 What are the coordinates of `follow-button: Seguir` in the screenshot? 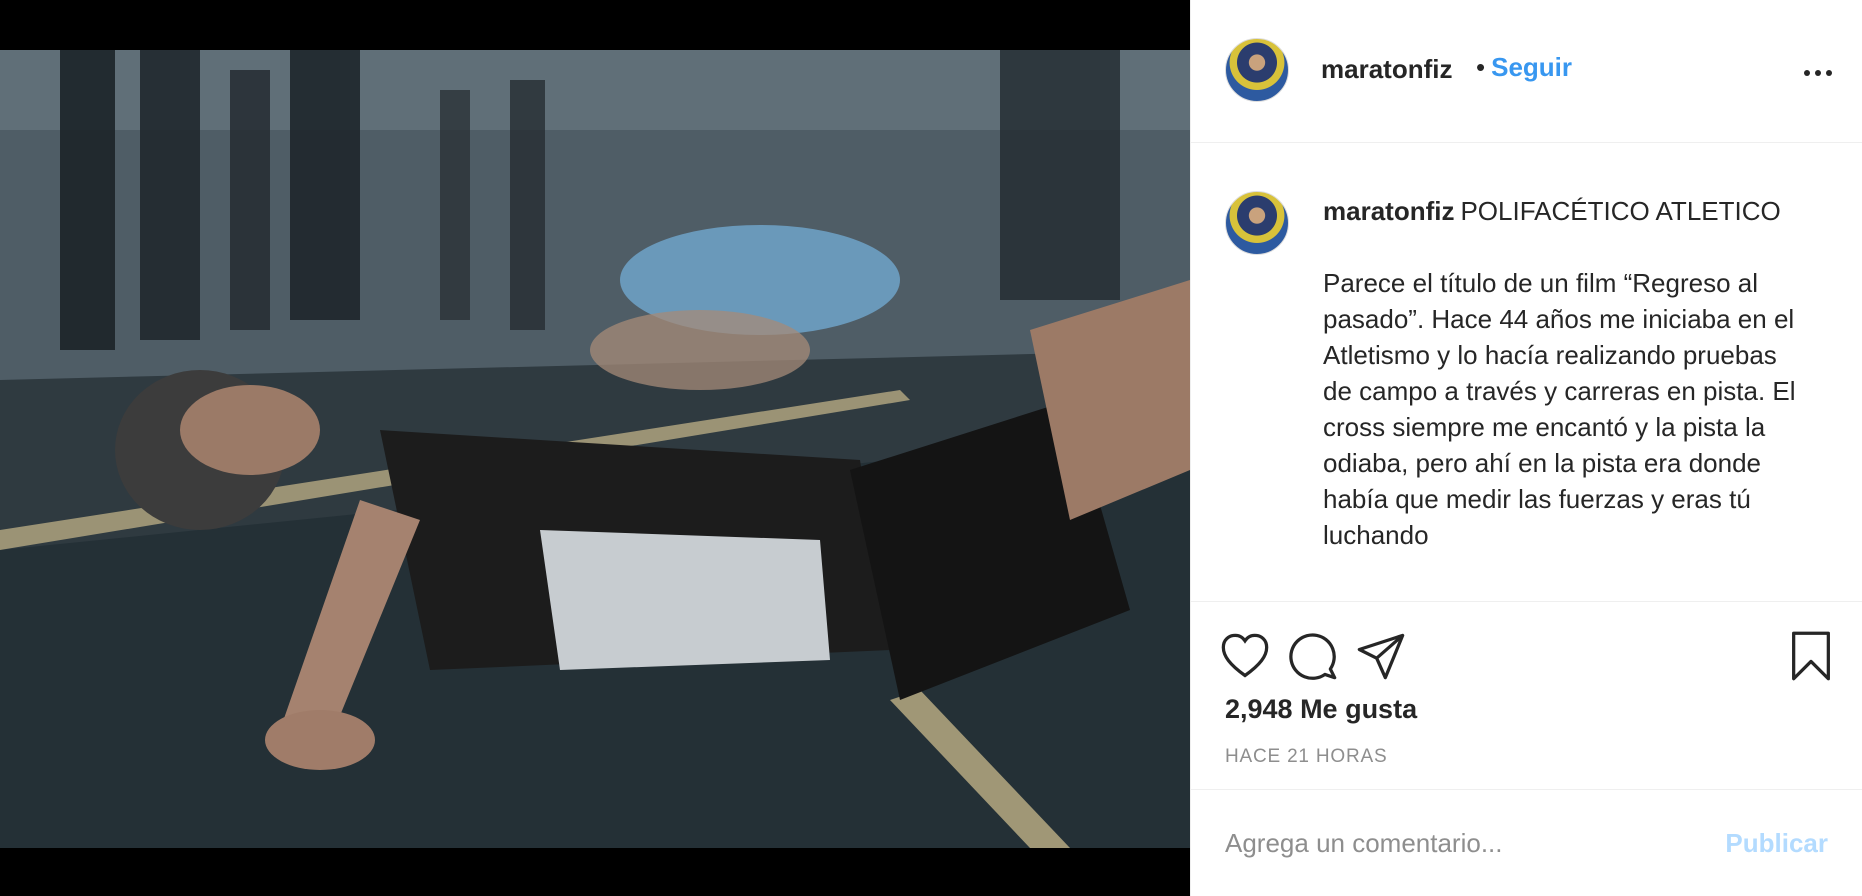 It's located at (1531, 67).